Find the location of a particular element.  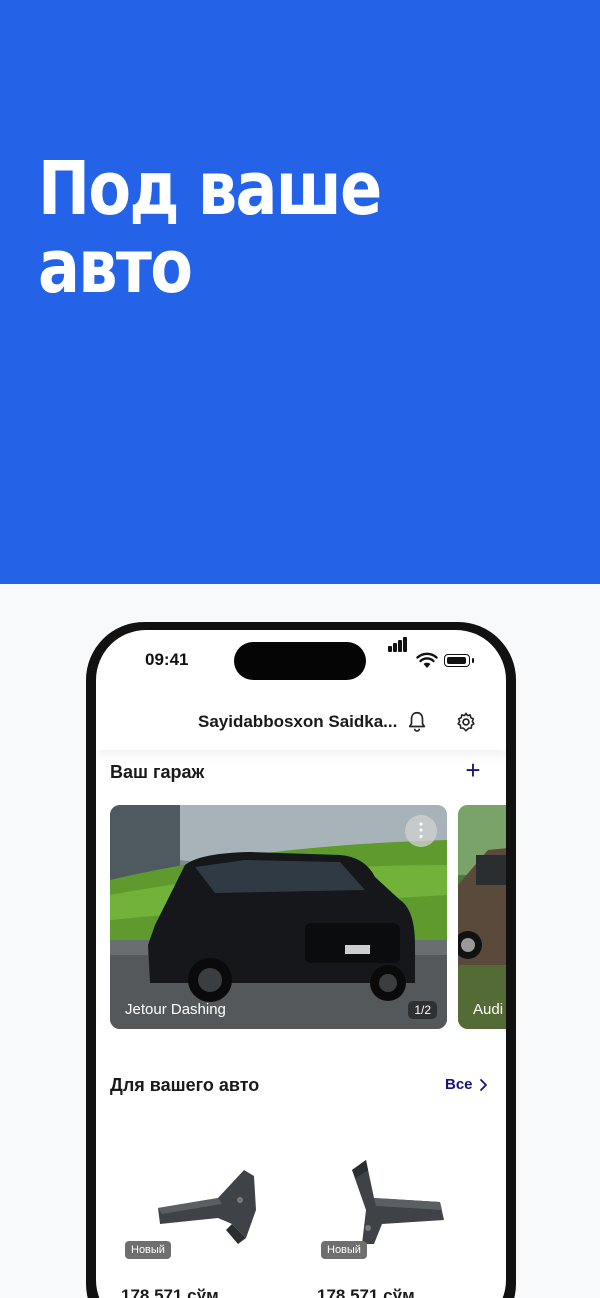

car-options-button: ⋮ is located at coordinates (421, 831).